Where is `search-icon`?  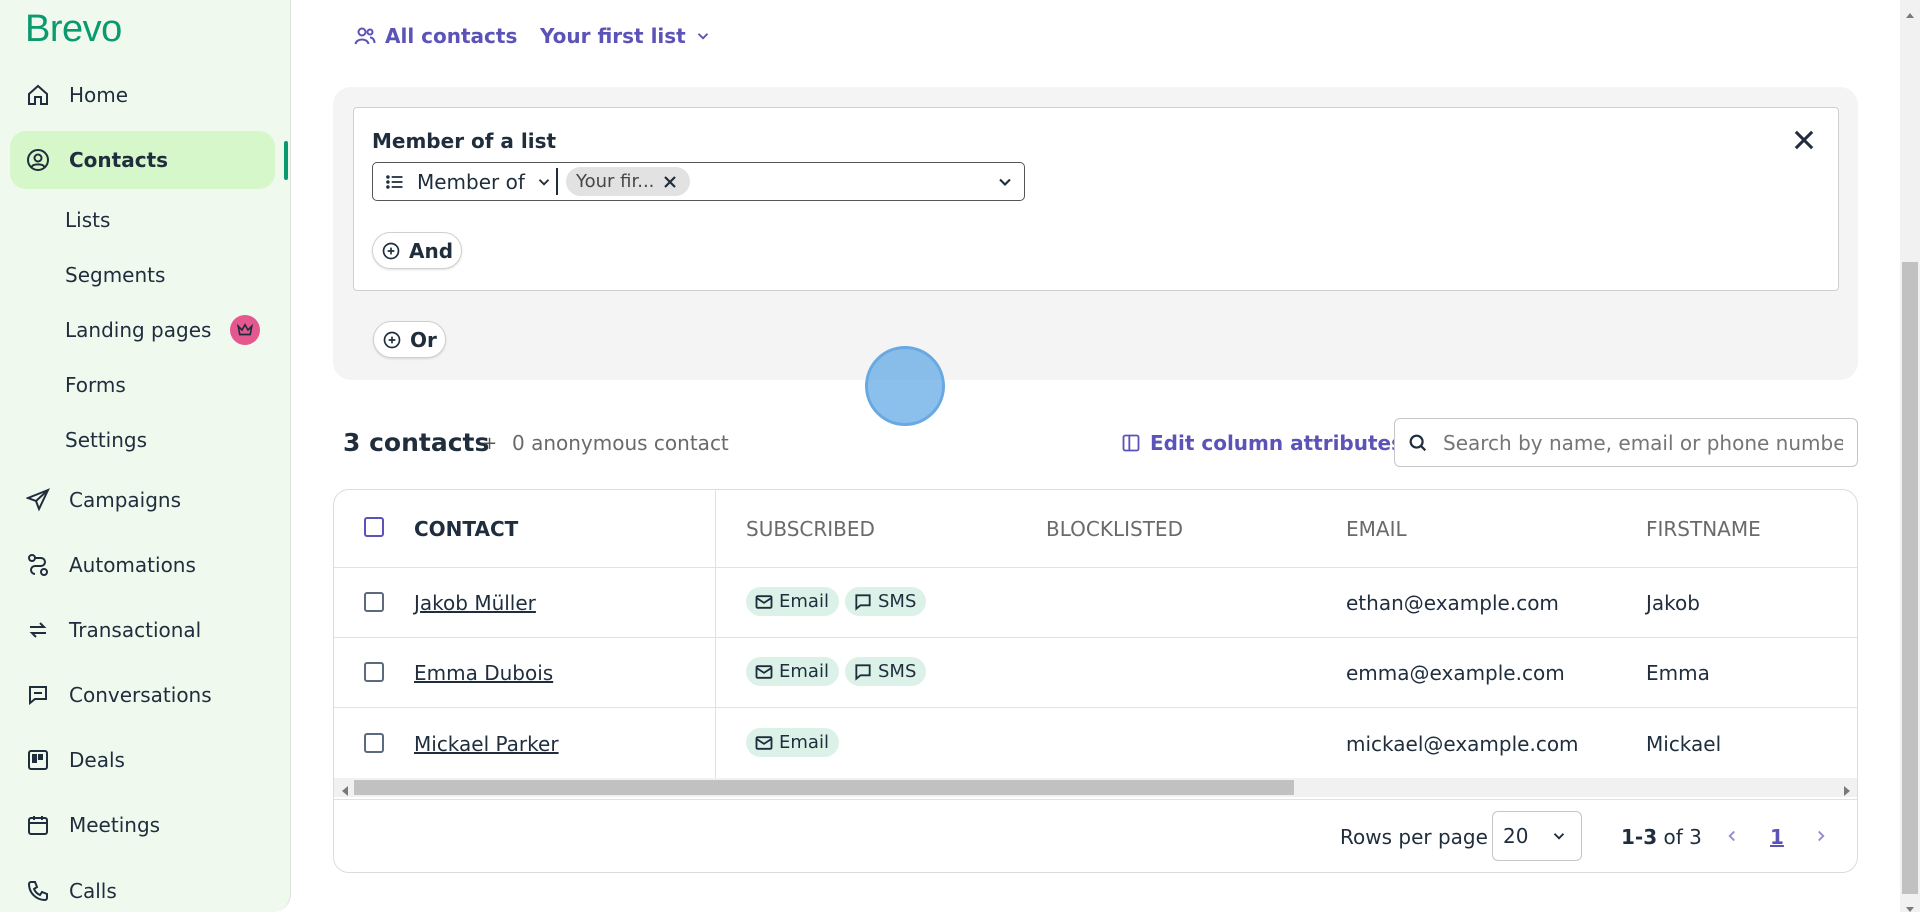 search-icon is located at coordinates (1418, 442).